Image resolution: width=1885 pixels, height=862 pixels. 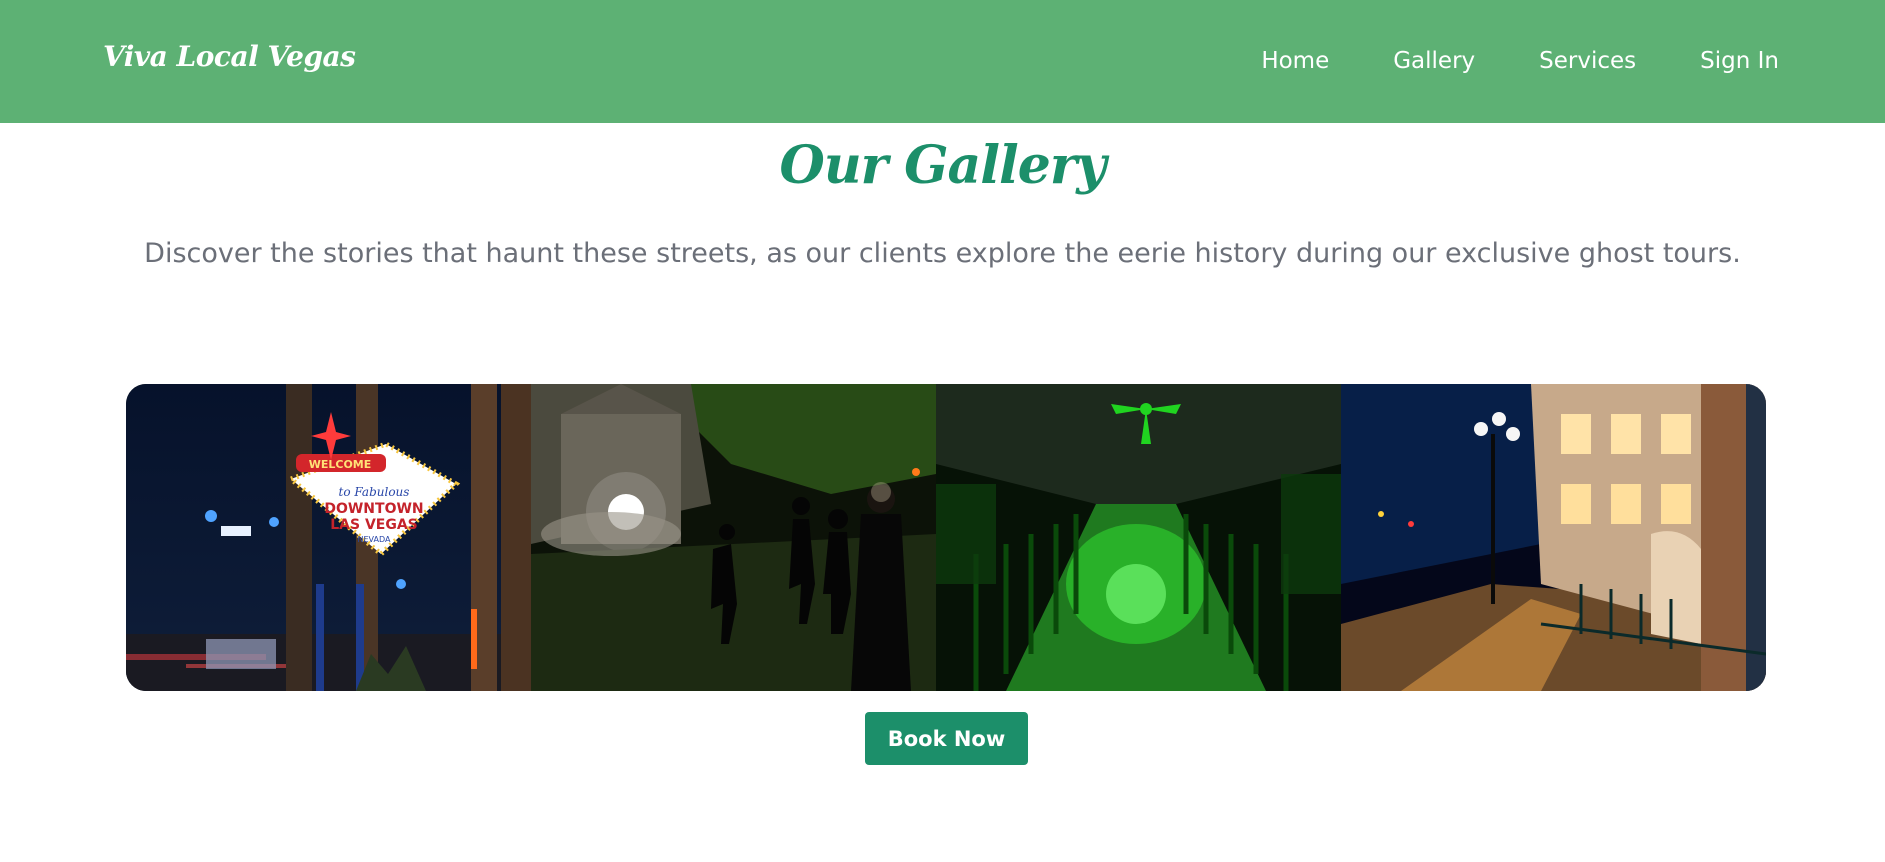 I want to click on gallery-title: Our Gallery, so click(x=943, y=165).